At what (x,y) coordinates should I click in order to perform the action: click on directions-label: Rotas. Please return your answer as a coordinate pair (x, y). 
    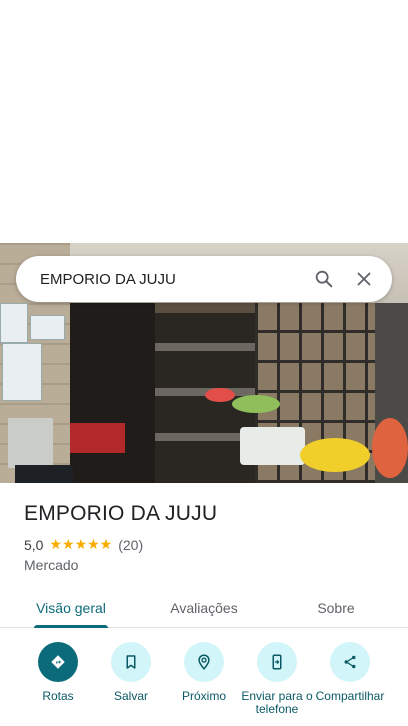
    Looking at the image, I should click on (58, 696).